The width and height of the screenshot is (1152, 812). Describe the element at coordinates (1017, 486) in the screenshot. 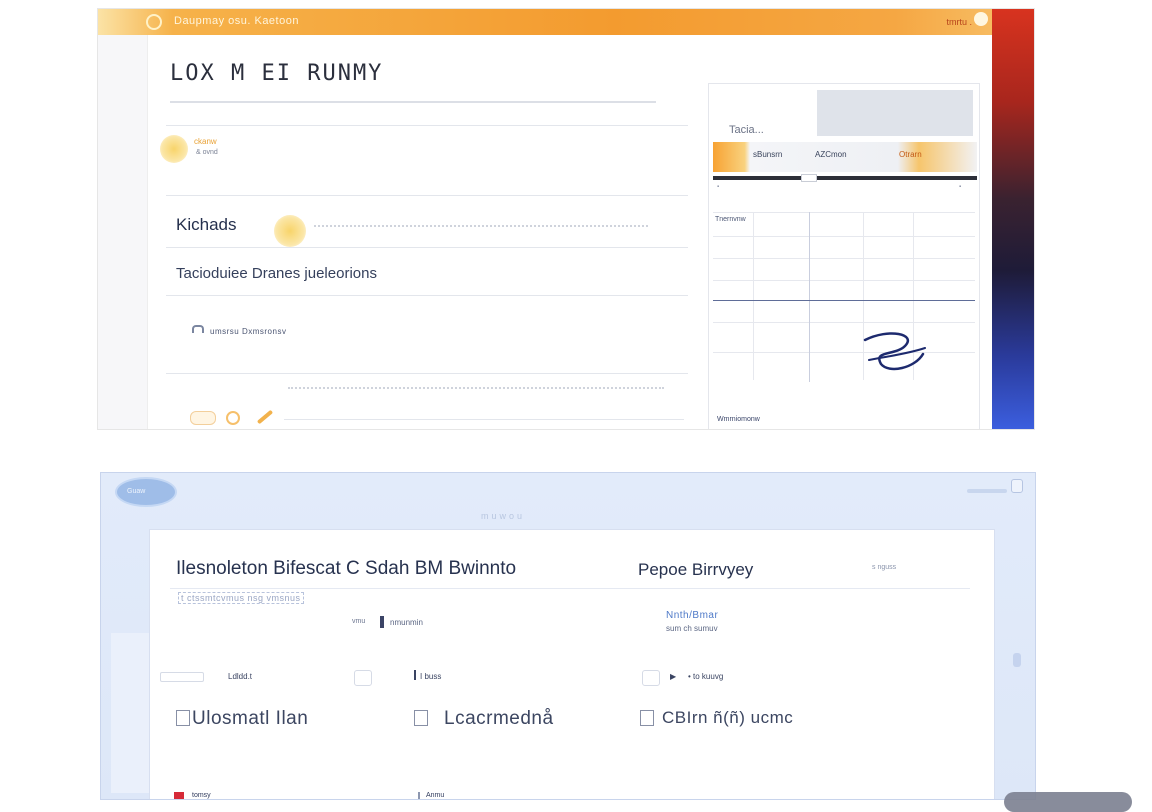

I see `window-control-button` at that location.